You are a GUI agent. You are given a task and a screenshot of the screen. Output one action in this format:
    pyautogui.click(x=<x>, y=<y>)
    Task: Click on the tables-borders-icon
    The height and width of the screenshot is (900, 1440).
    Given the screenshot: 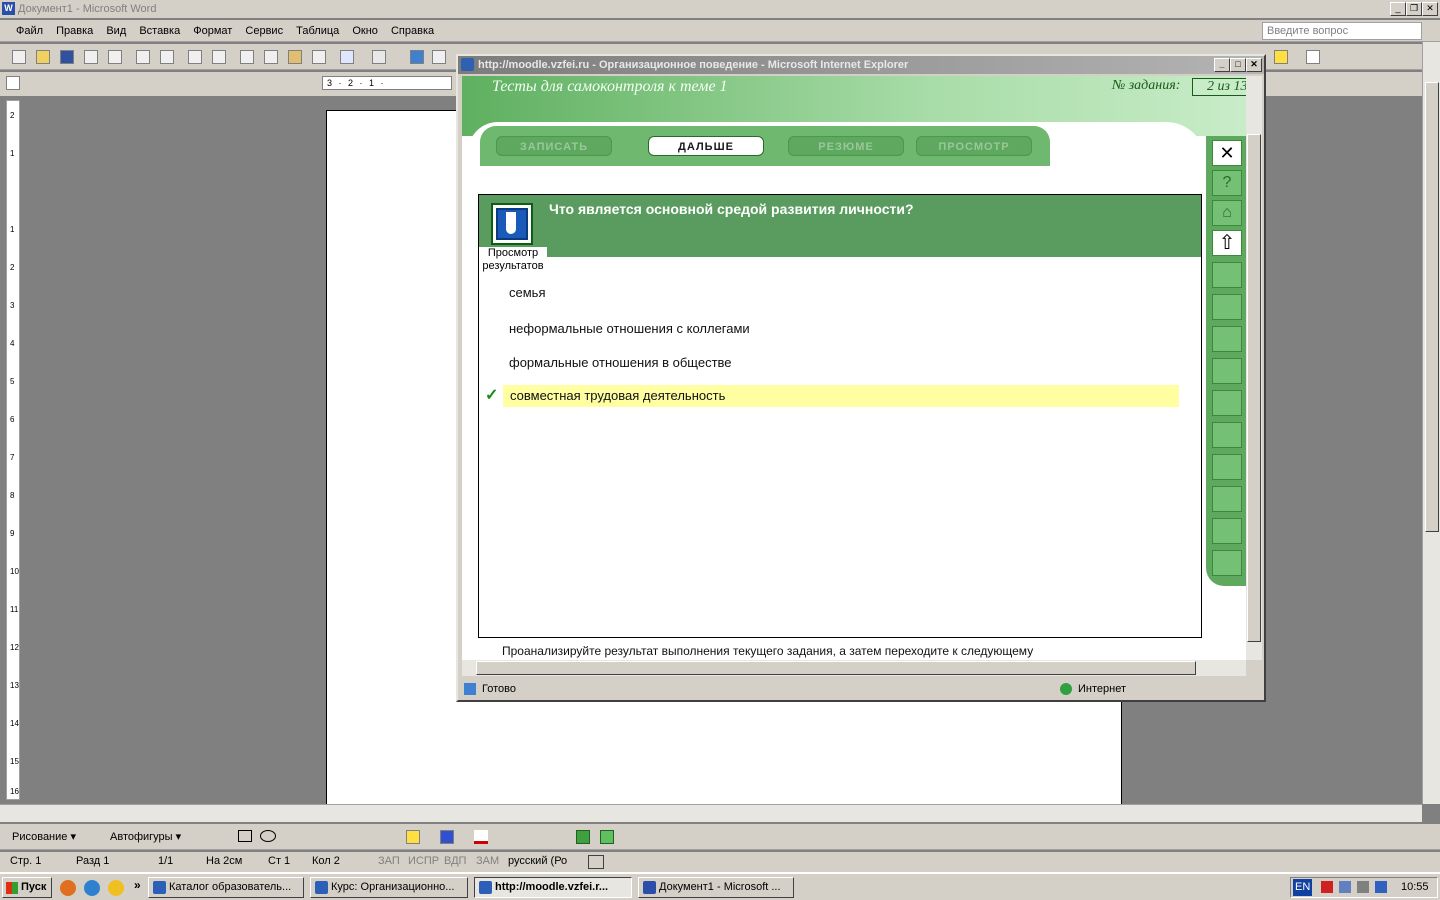 What is the action you would take?
    pyautogui.click(x=439, y=57)
    